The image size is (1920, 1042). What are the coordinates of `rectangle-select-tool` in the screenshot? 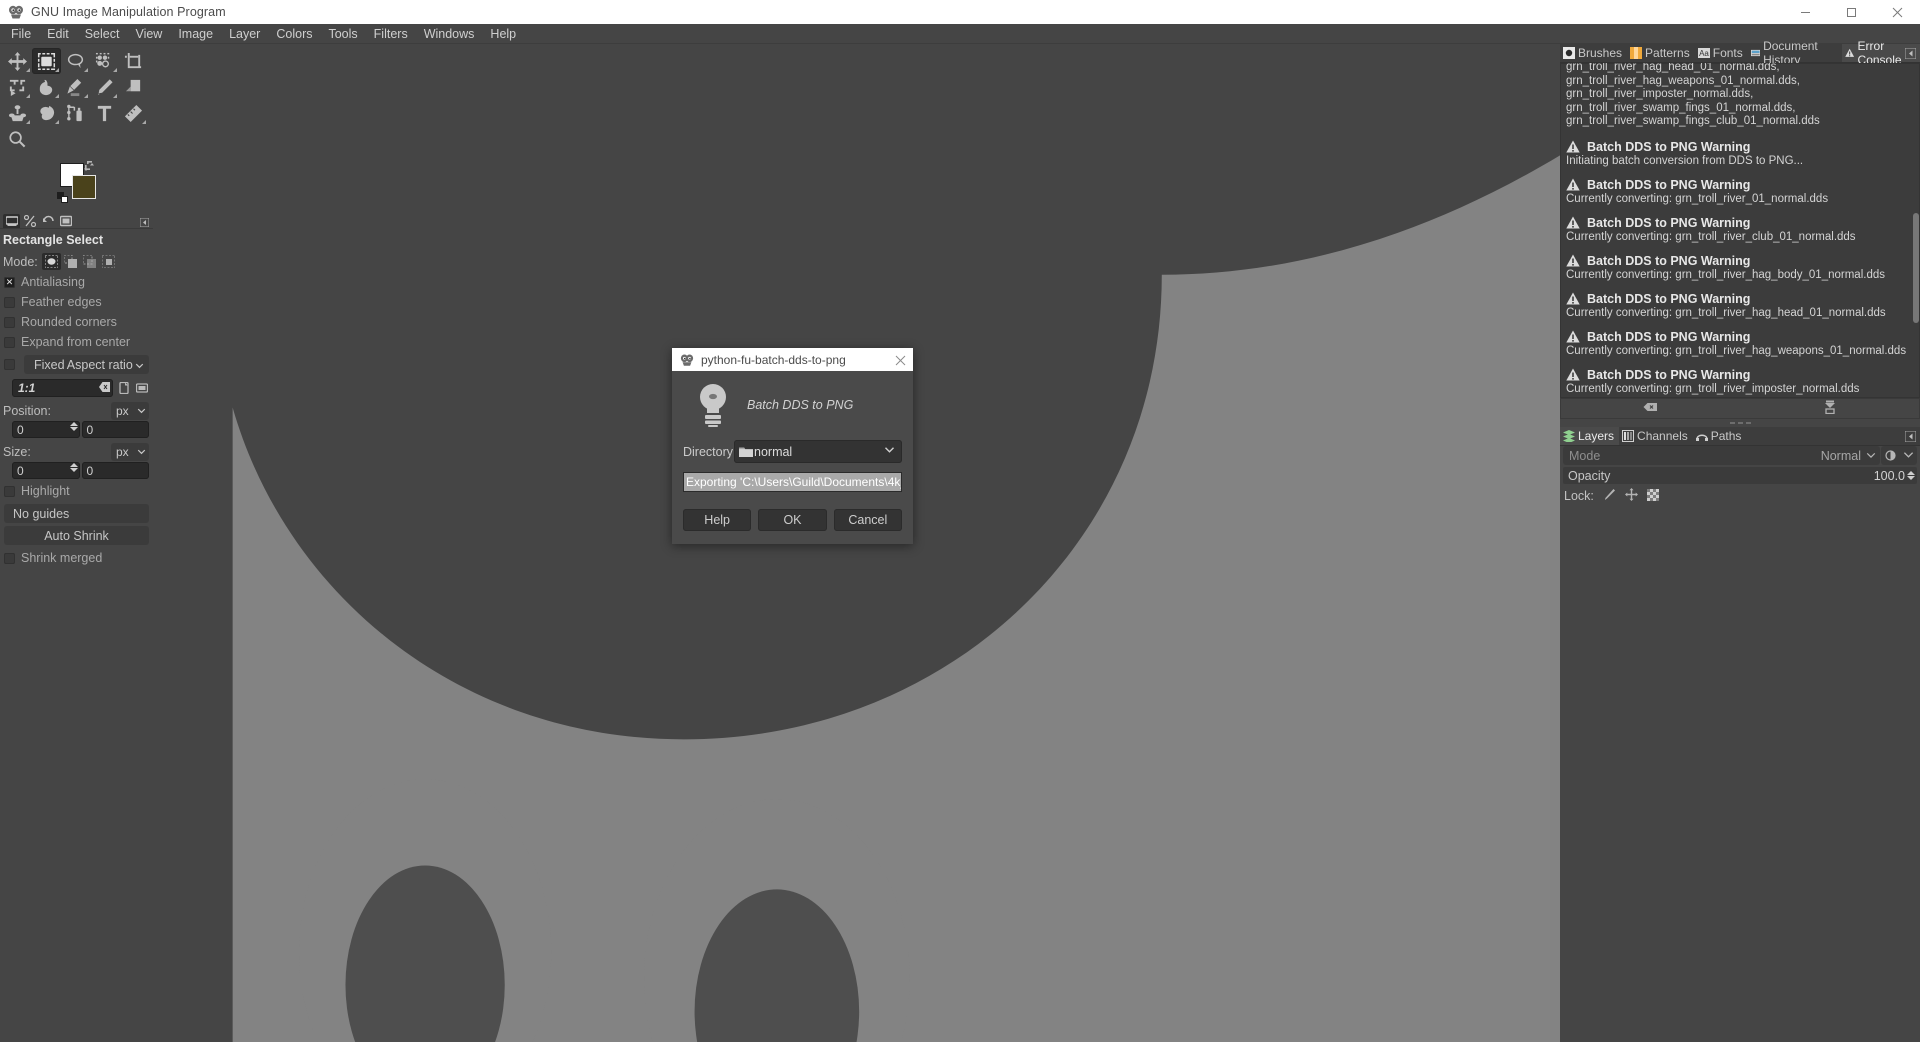 It's located at (46, 61).